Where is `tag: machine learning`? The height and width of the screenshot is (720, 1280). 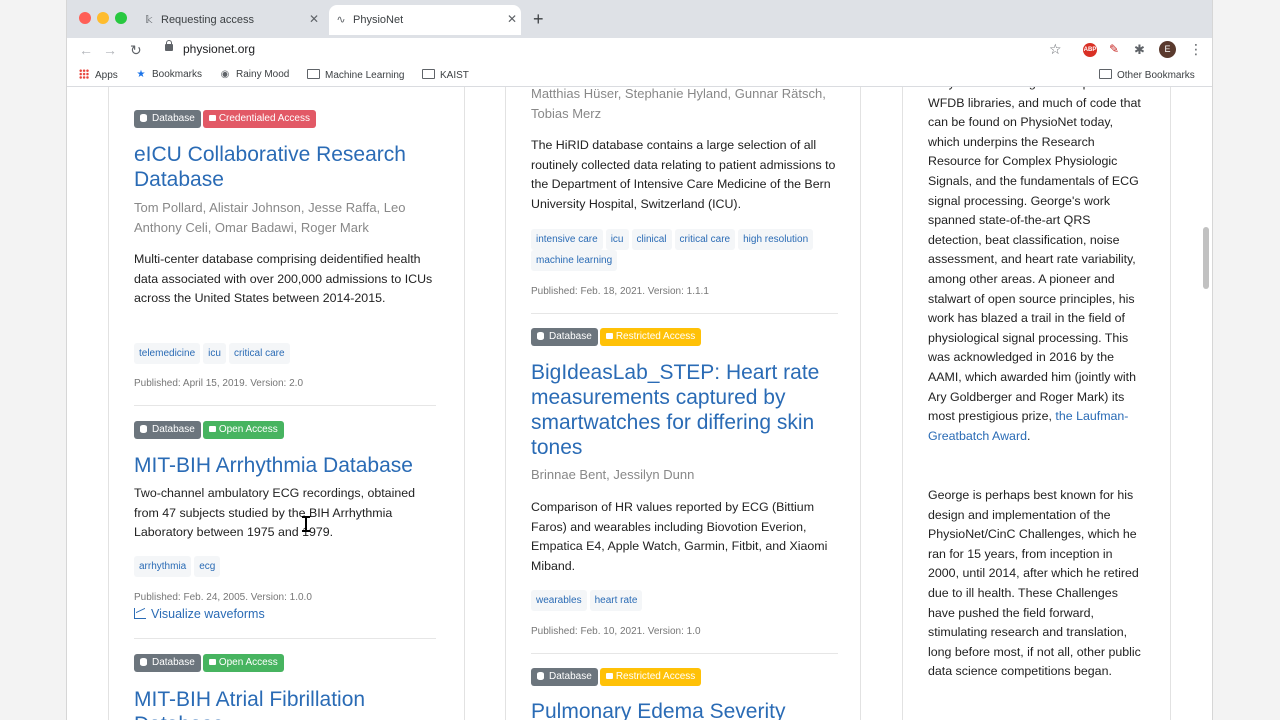
tag: machine learning is located at coordinates (574, 260).